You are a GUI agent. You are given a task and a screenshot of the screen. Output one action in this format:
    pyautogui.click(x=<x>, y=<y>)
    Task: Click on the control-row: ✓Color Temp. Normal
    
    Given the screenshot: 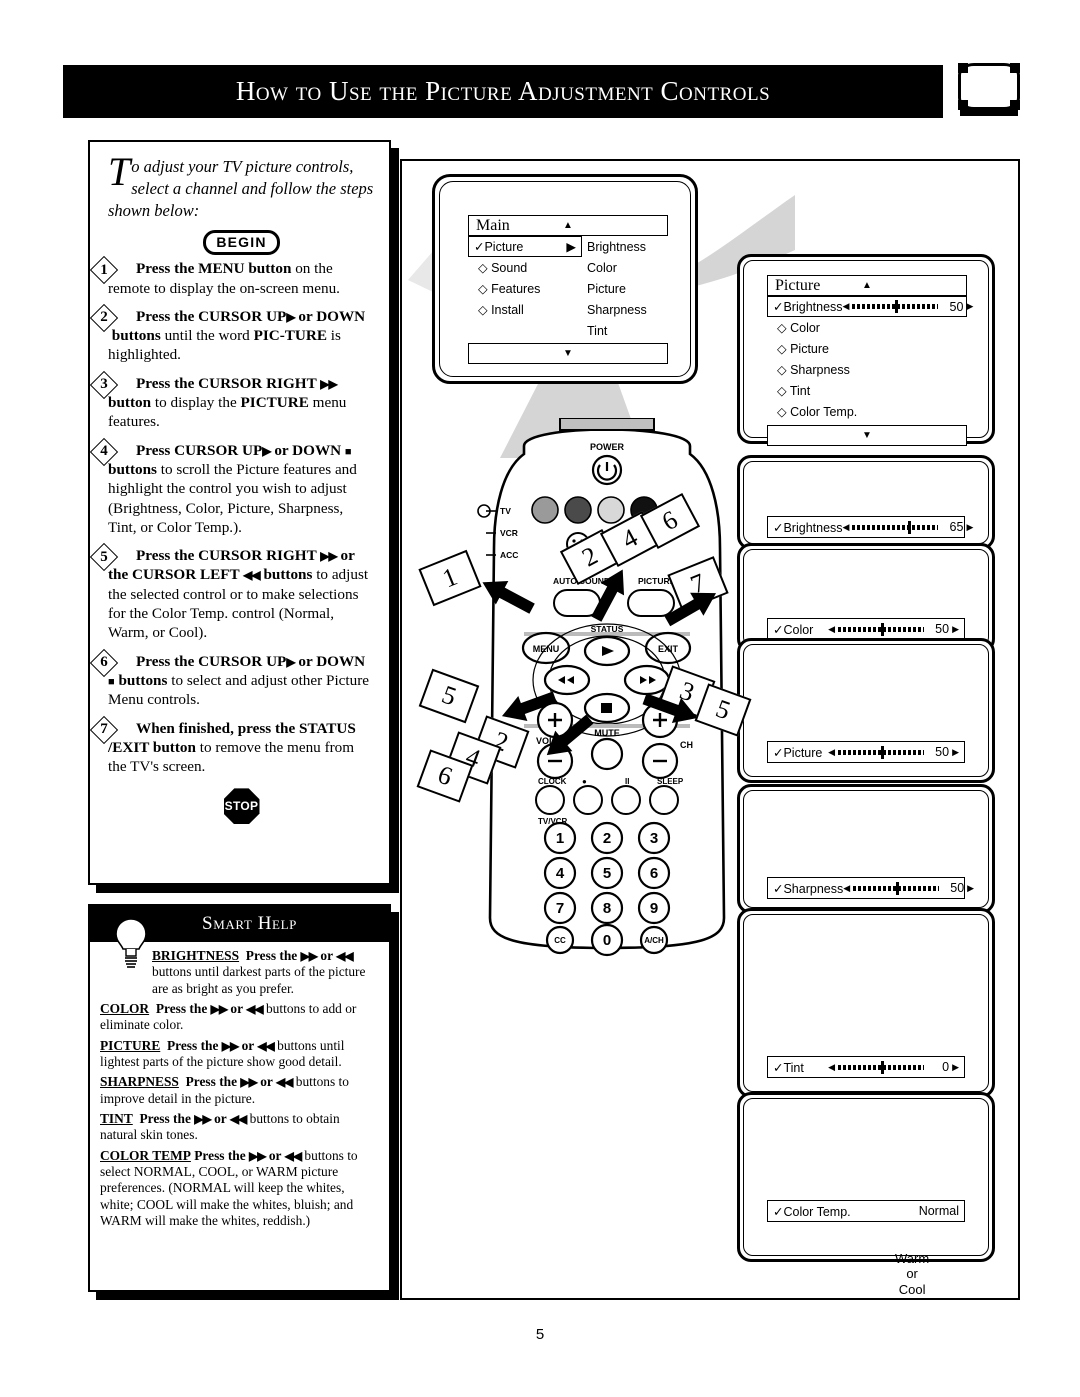 What is the action you would take?
    pyautogui.click(x=866, y=1211)
    